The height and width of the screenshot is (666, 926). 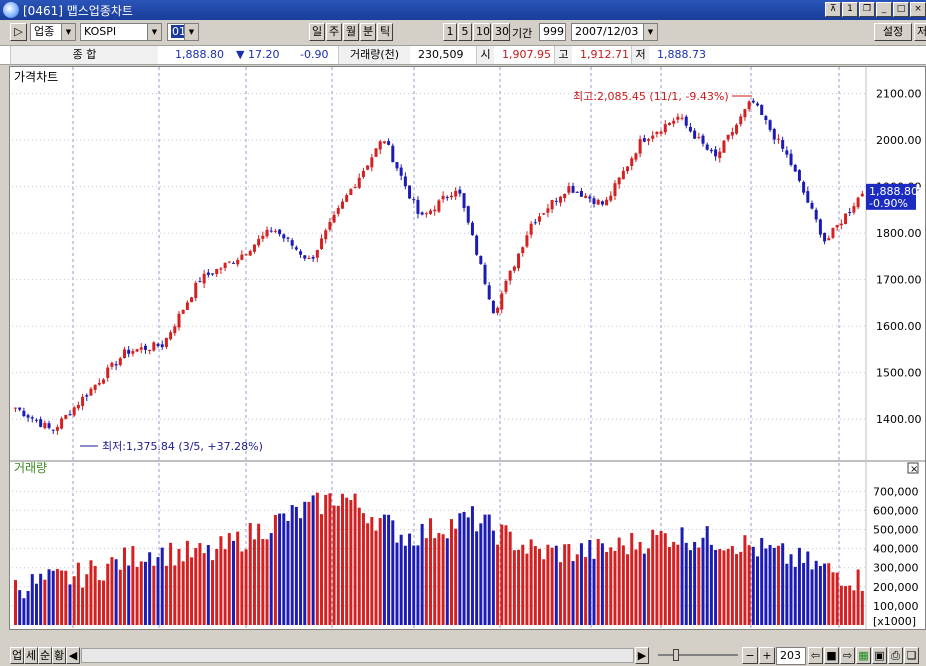 What do you see at coordinates (100, 31) in the screenshot?
I see `index-select-value: KOSPI` at bounding box center [100, 31].